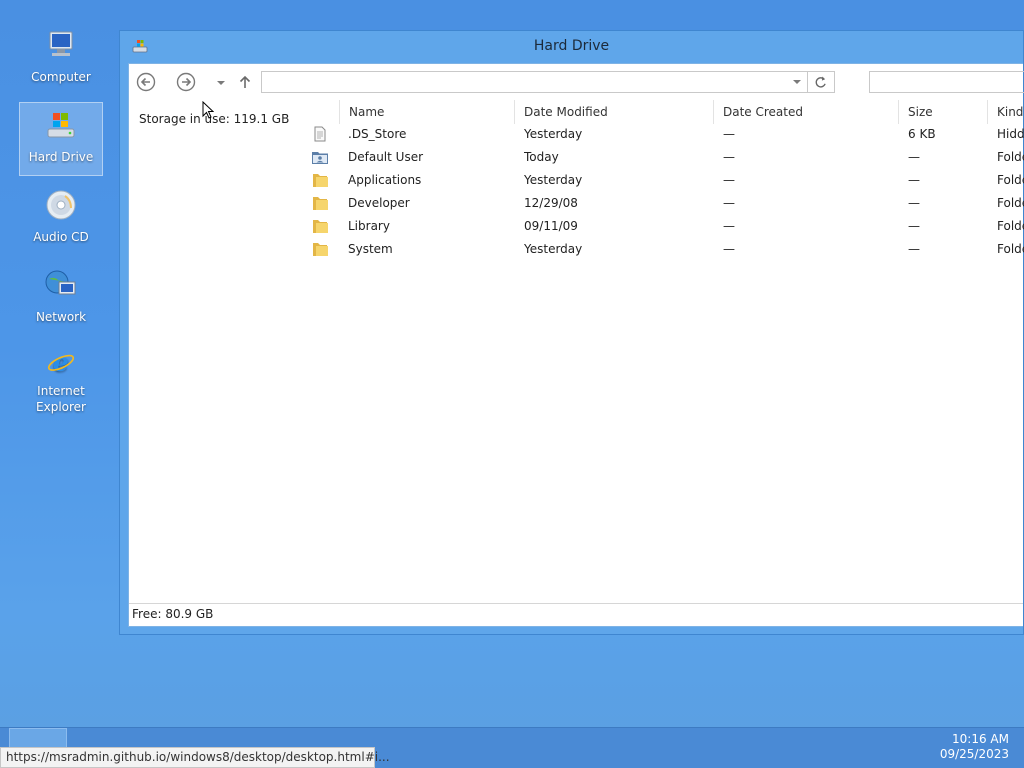  I want to click on desktop-icon-label: Network, so click(61, 317).